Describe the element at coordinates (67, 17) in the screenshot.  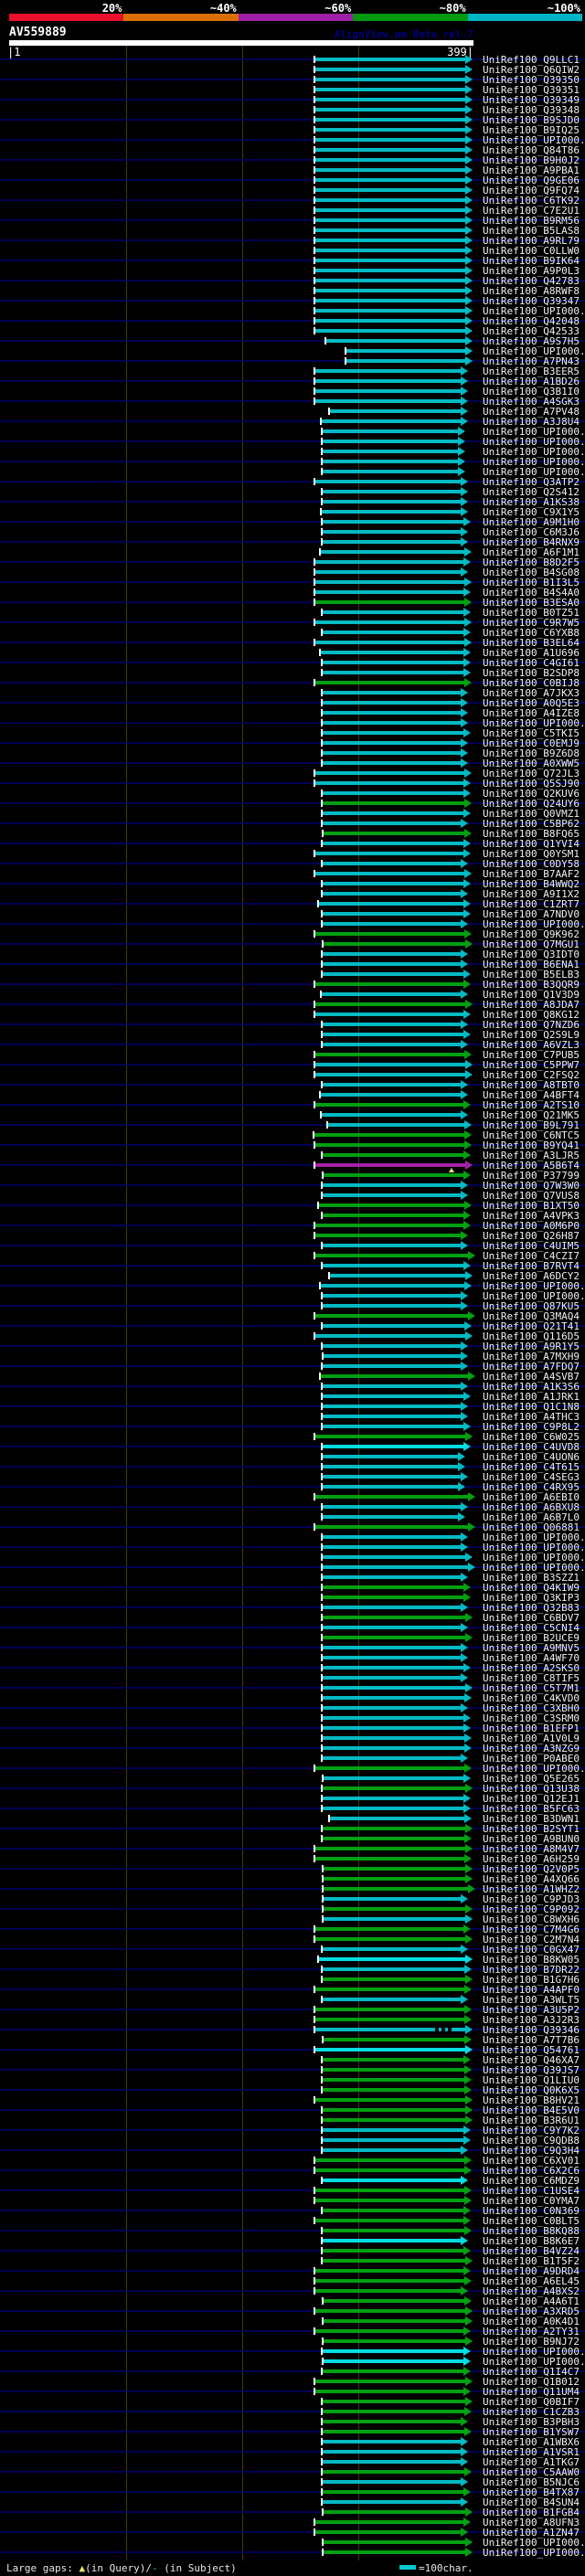
I see `identity-scale-segment` at that location.